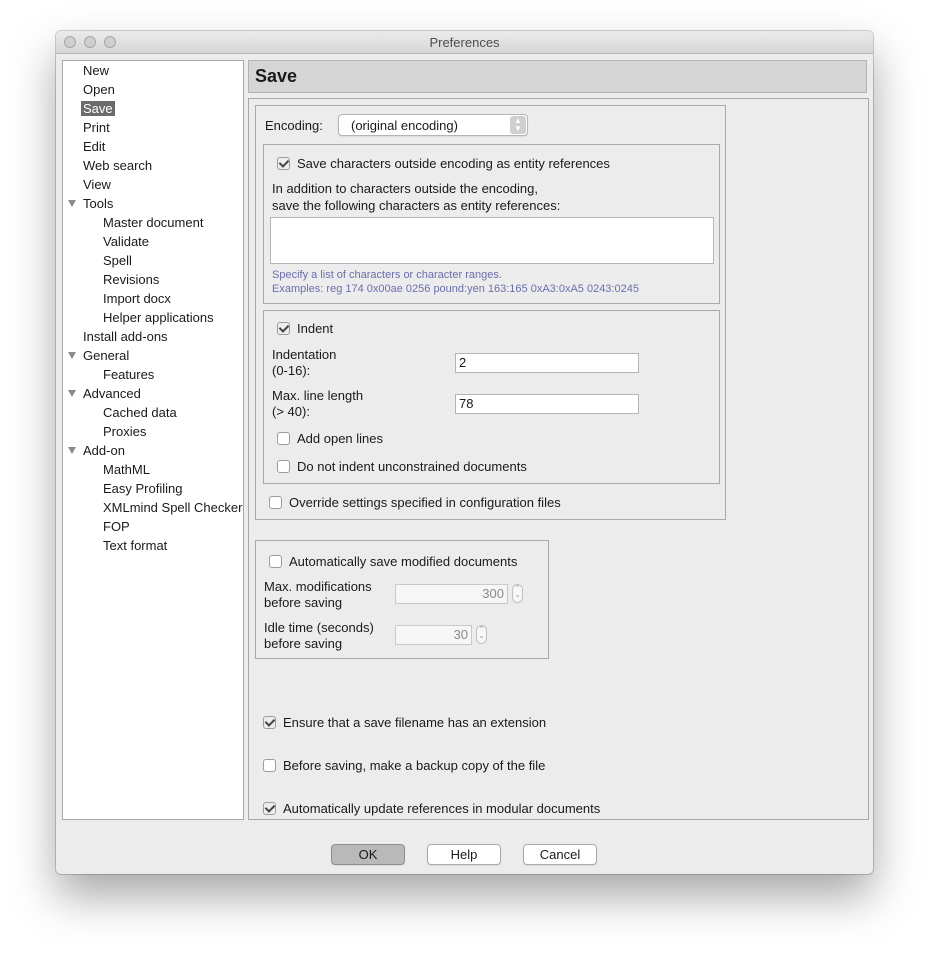  I want to click on nav-item-spell: Spell, so click(117, 260).